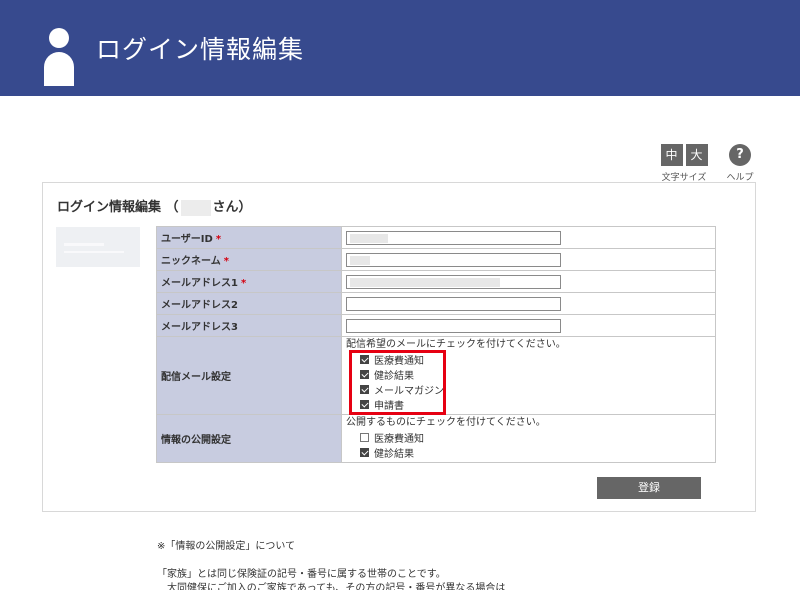 The image size is (800, 590). What do you see at coordinates (226, 546) in the screenshot?
I see `public-settings-footnote-title: ※「情報の公開設定」について` at bounding box center [226, 546].